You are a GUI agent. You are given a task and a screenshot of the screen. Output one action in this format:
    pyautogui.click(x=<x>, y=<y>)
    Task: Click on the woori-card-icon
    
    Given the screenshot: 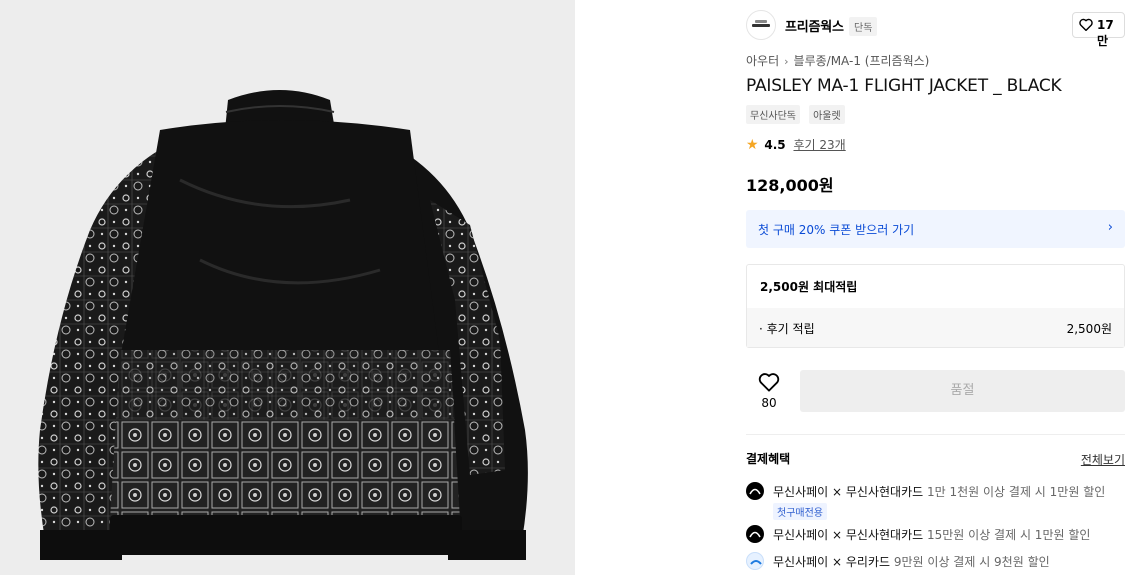 What is the action you would take?
    pyautogui.click(x=755, y=561)
    